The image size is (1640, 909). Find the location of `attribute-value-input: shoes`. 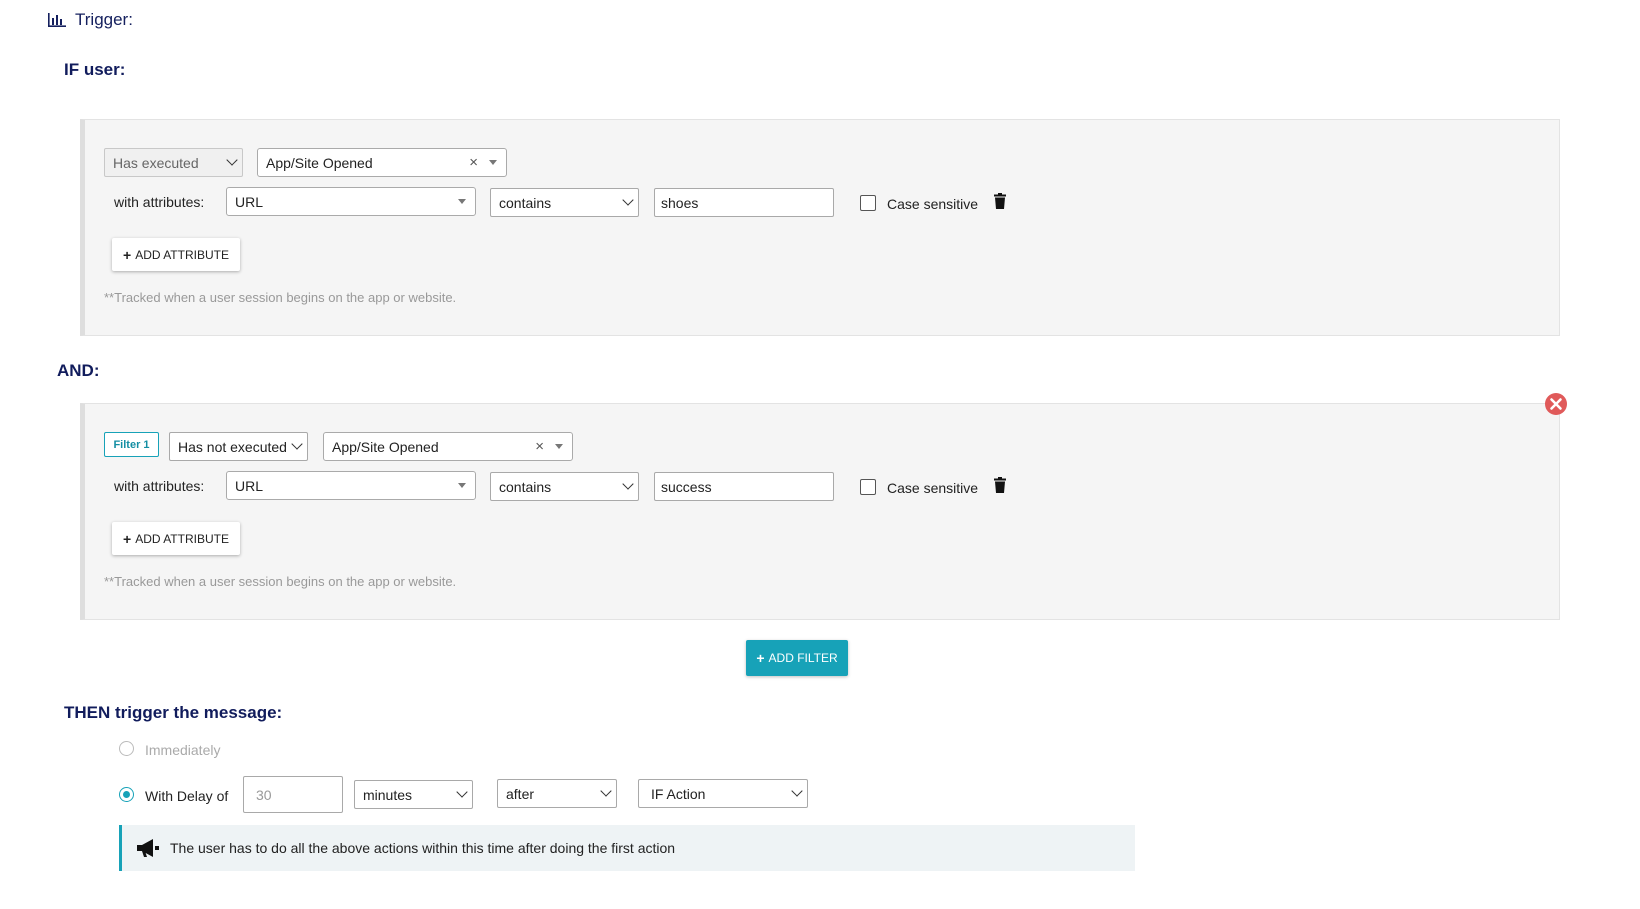

attribute-value-input: shoes is located at coordinates (744, 202).